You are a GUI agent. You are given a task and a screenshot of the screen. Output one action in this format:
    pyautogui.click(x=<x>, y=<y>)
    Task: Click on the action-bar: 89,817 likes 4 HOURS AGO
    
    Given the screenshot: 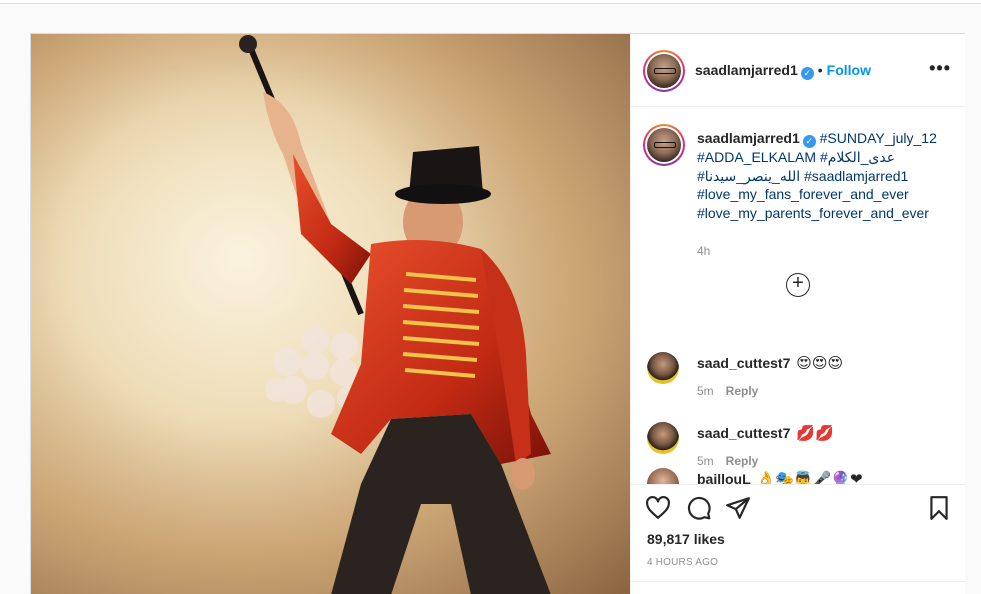 What is the action you would take?
    pyautogui.click(x=798, y=539)
    